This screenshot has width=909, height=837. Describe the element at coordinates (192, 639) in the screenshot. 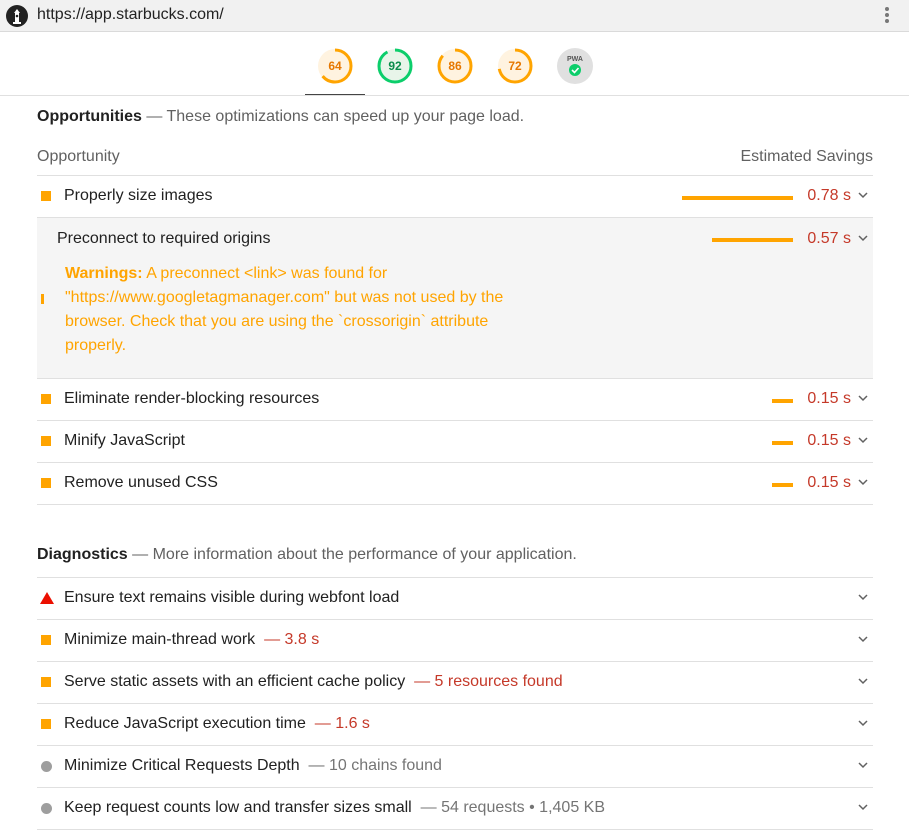

I see `diagnostic-title: Minimize main-thread work — 3.8 s` at that location.